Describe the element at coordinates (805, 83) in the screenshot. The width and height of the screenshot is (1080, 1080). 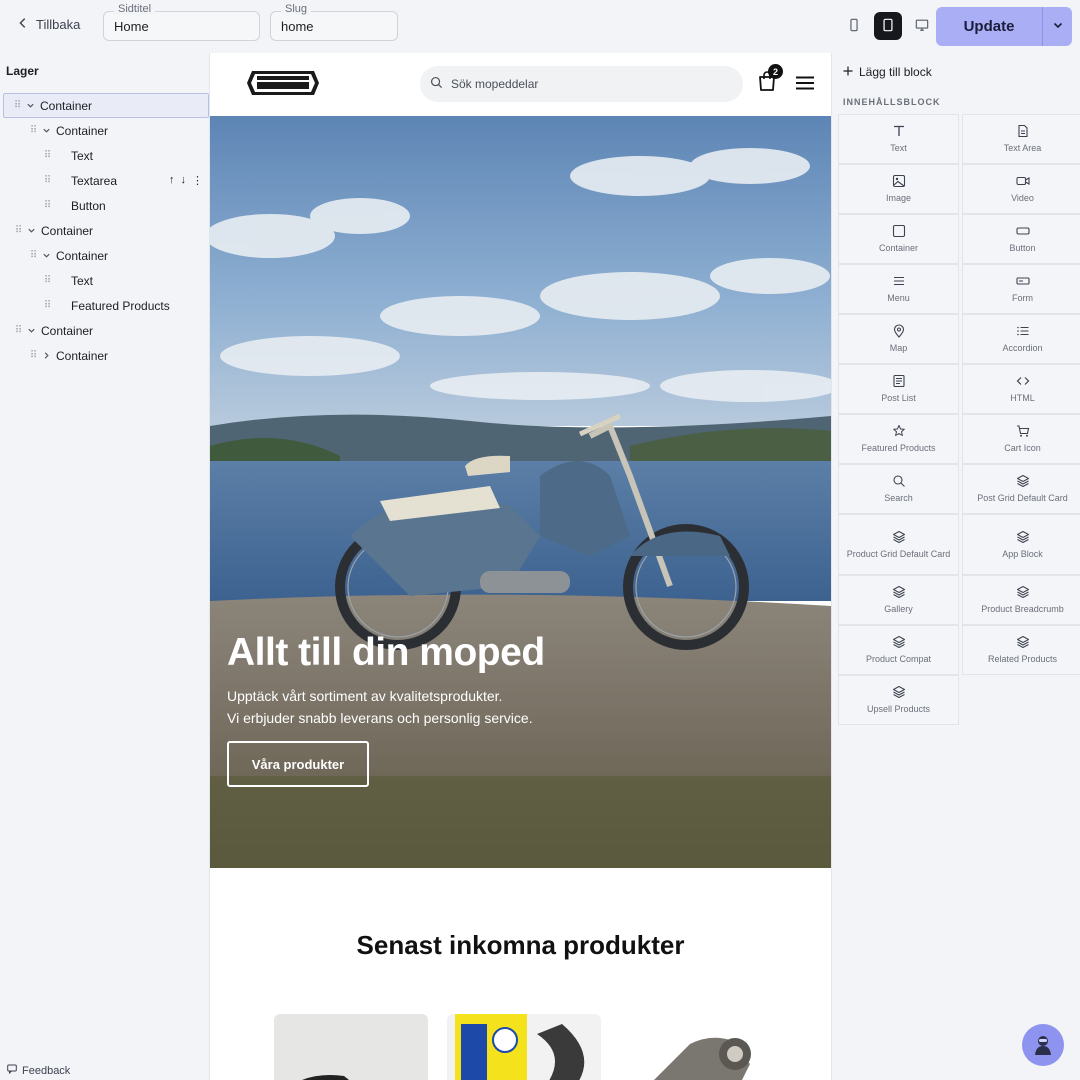
I see `hamburger-menu-icon` at that location.